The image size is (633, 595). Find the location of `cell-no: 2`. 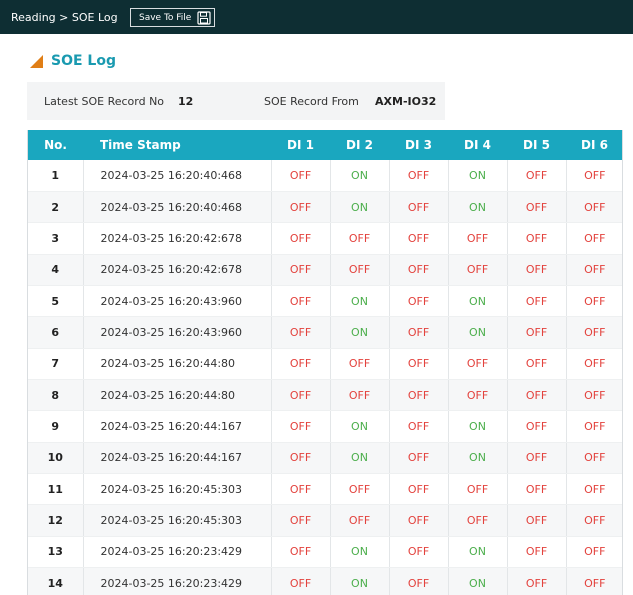

cell-no: 2 is located at coordinates (56, 207).